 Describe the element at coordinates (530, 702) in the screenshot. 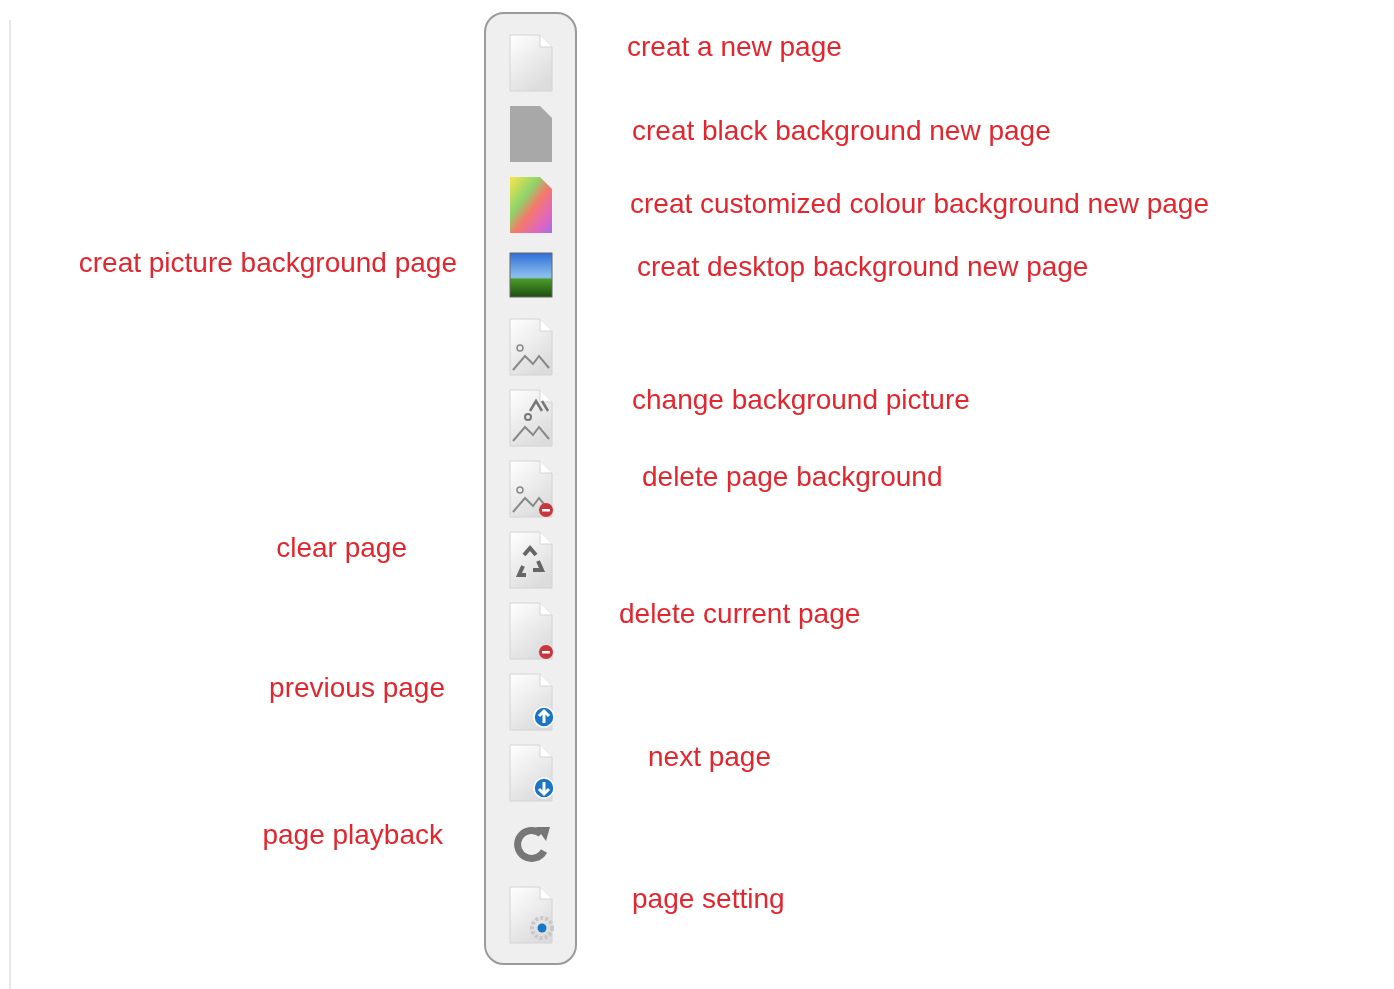

I see `page-up-icon` at that location.